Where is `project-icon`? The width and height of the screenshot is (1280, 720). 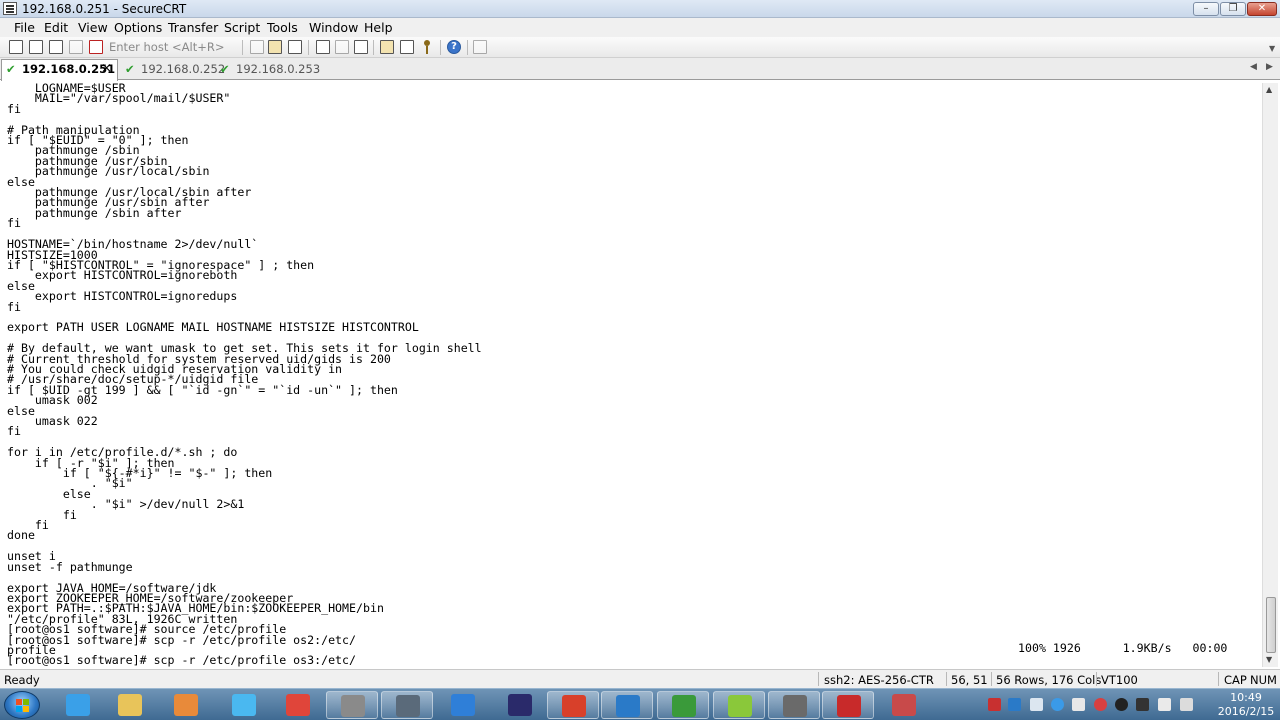
project-icon is located at coordinates (684, 706).